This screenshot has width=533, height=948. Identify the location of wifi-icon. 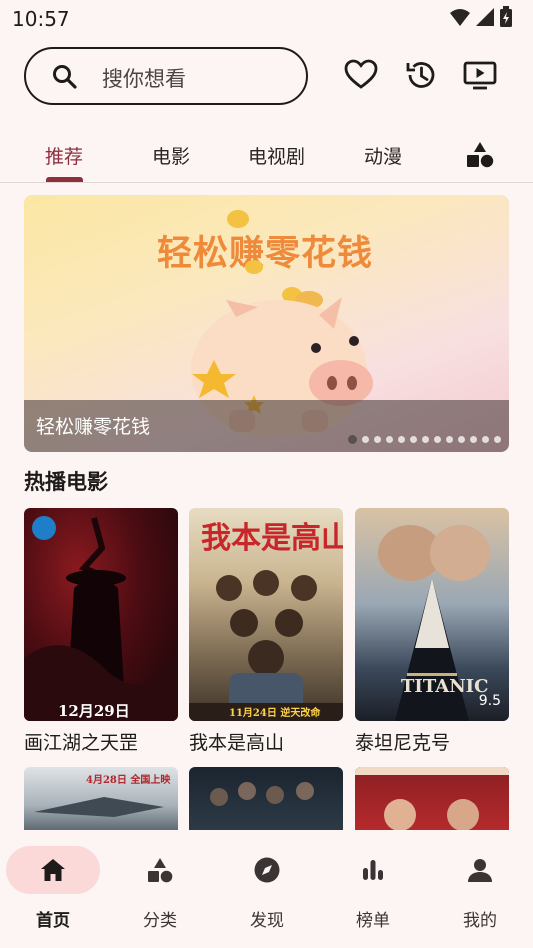
(460, 17).